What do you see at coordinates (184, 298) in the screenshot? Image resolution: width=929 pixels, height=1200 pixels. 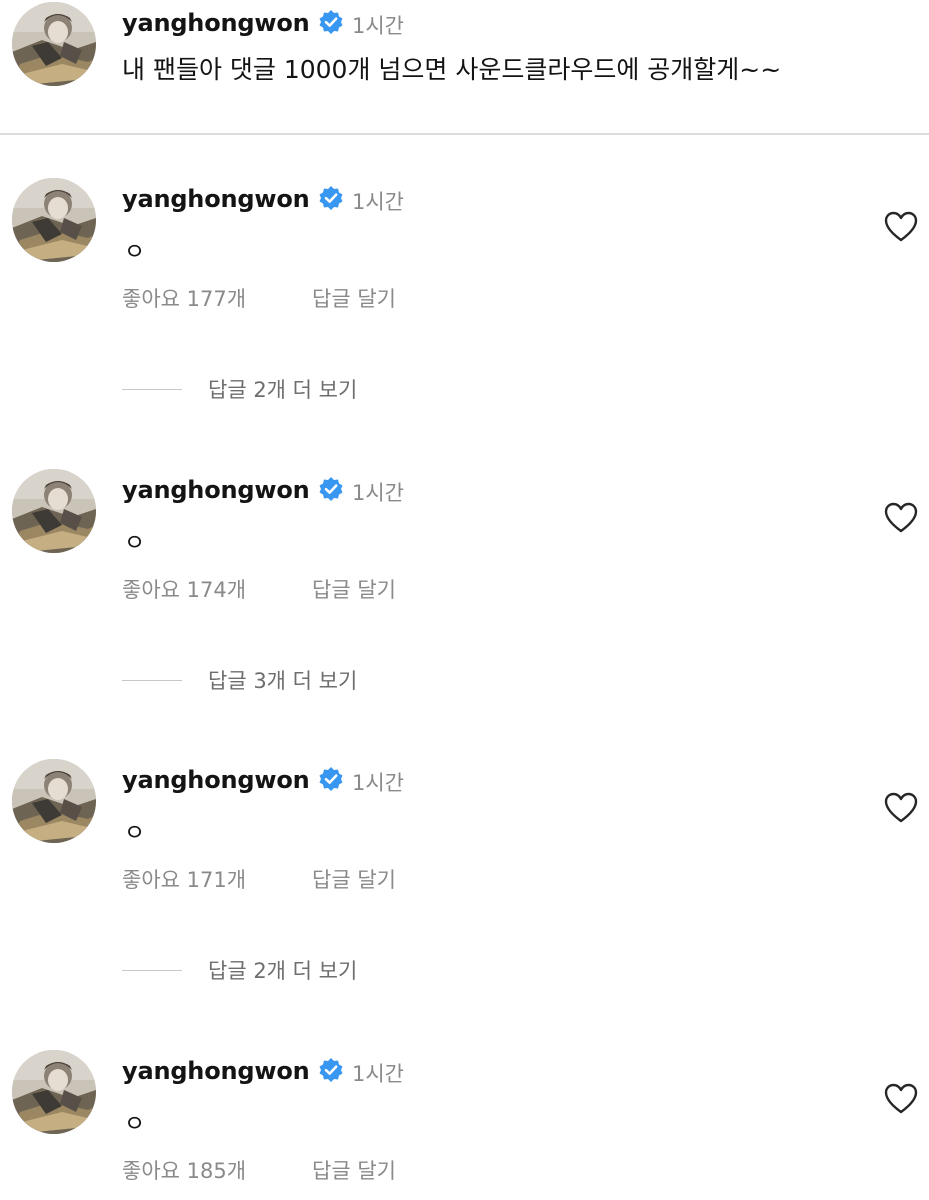 I see `like-count: 좋아요 177개` at bounding box center [184, 298].